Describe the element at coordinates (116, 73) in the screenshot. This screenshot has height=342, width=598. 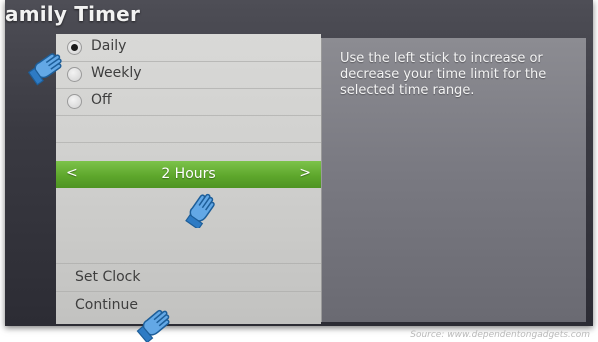
I see `option-label: Weekly` at that location.